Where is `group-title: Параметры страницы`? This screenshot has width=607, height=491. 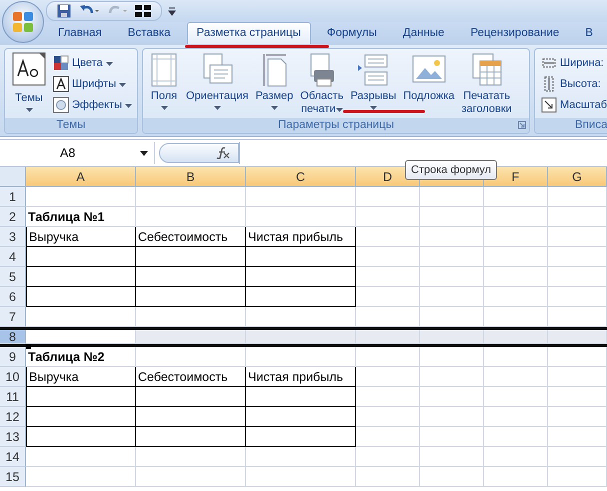 group-title: Параметры страницы is located at coordinates (336, 125).